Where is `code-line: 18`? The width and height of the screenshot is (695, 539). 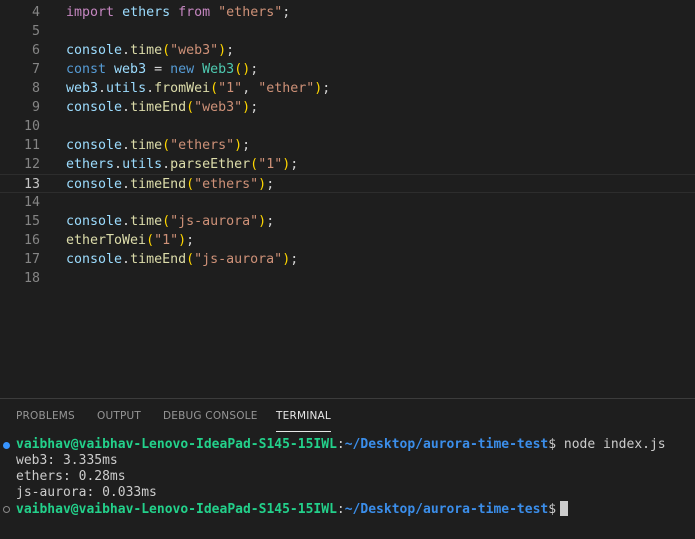 code-line: 18 is located at coordinates (347, 278).